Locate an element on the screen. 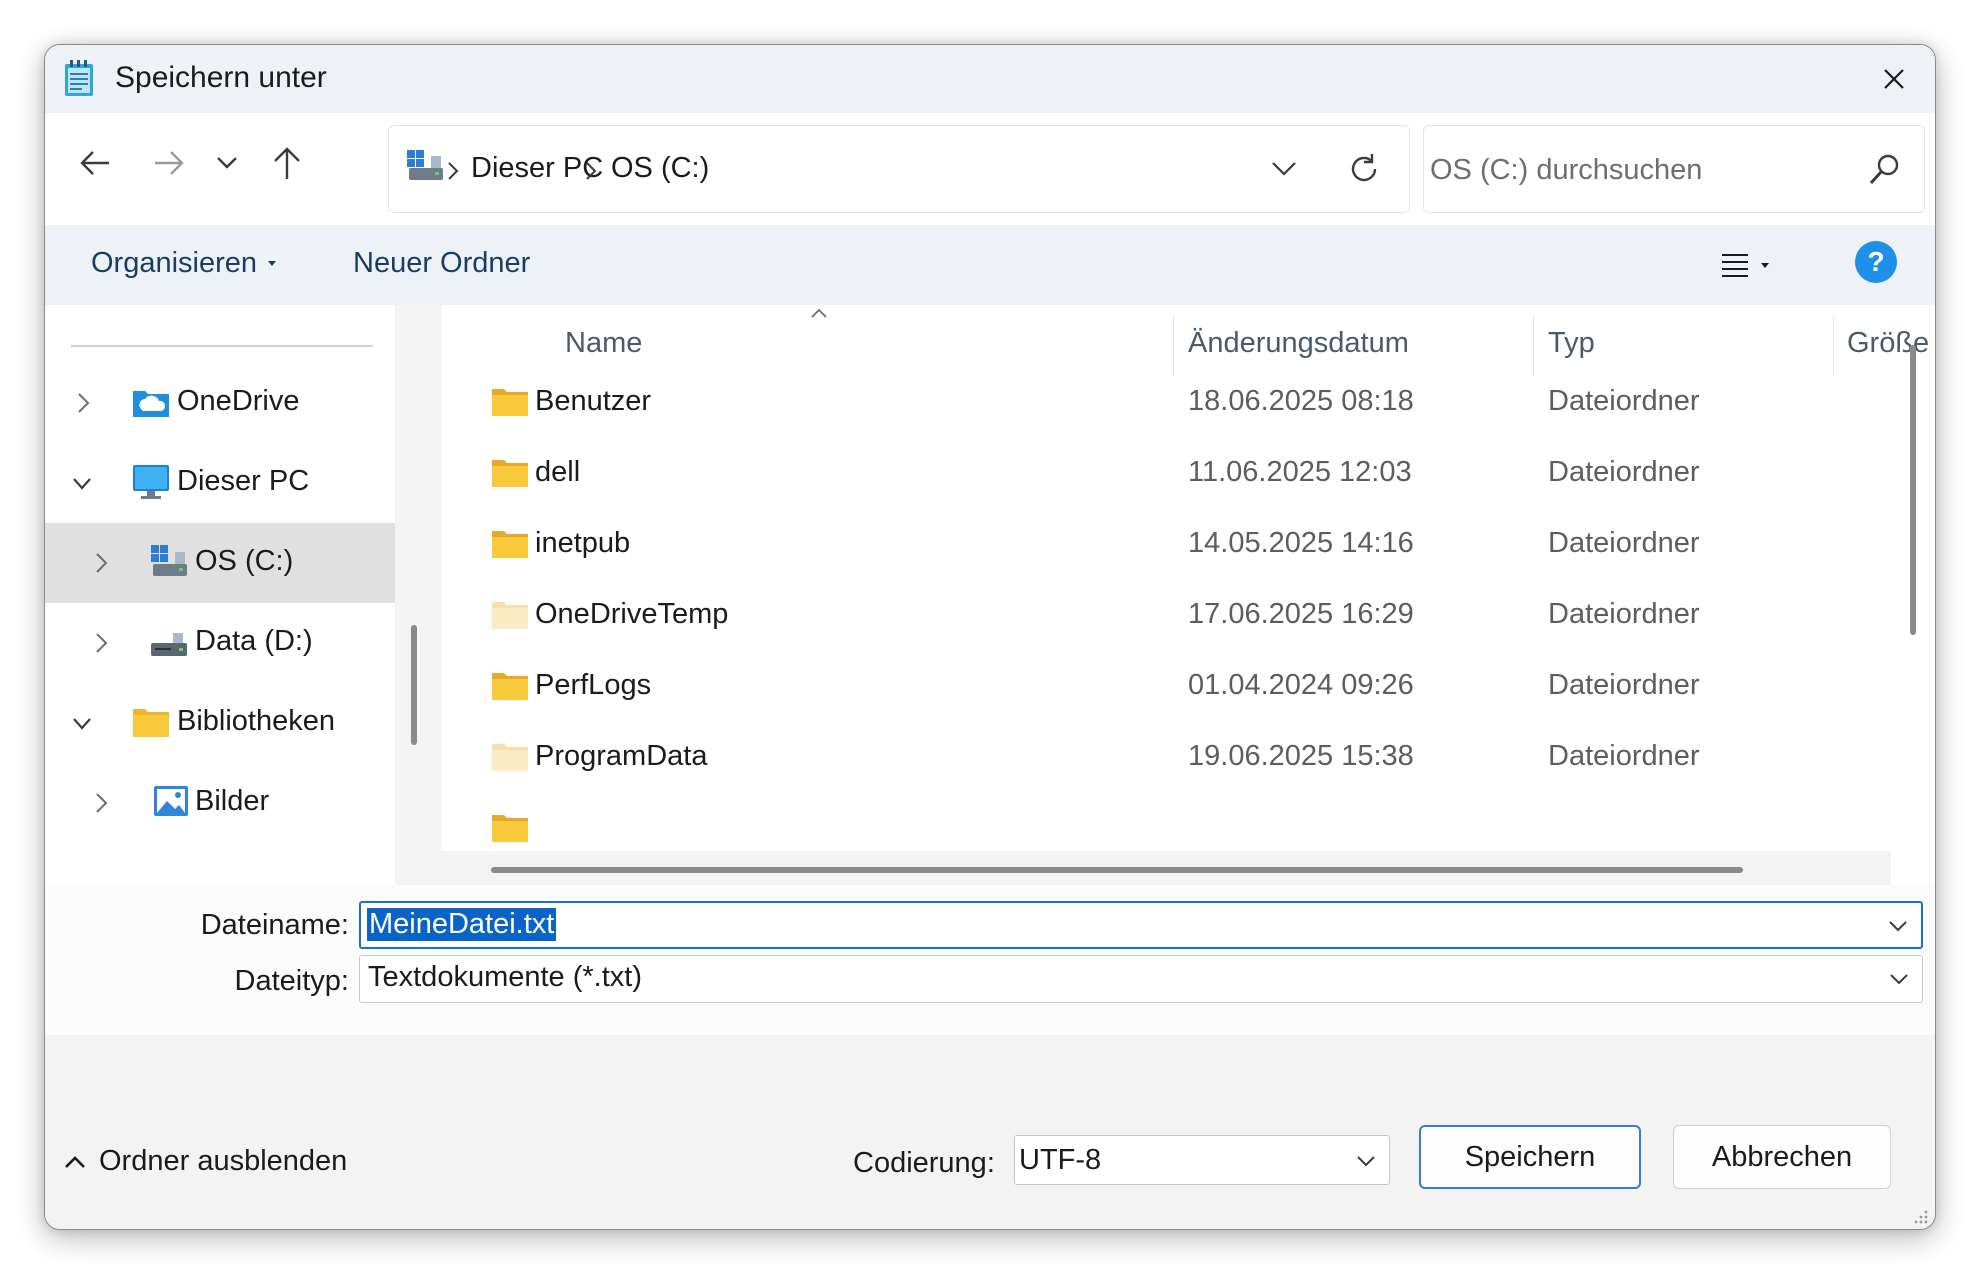 The height and width of the screenshot is (1271, 1978). column-header-size: Größe is located at coordinates (1888, 343).